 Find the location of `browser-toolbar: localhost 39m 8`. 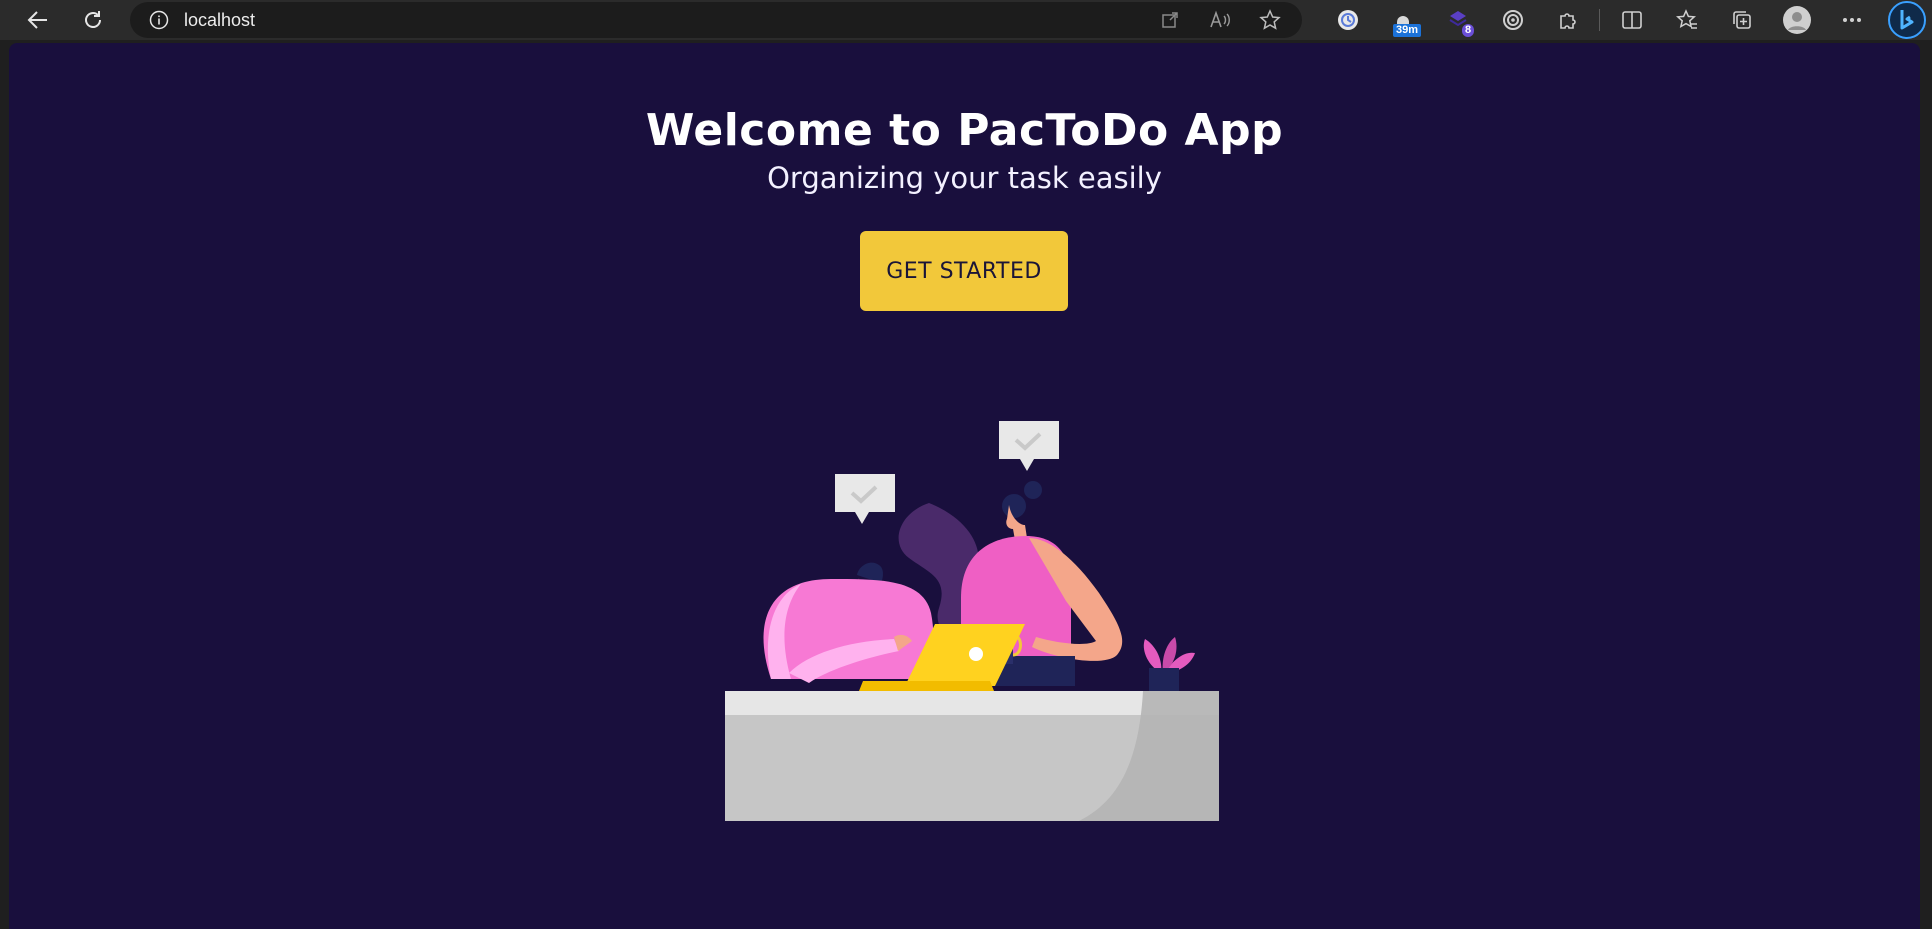

browser-toolbar: localhost 39m 8 is located at coordinates (966, 20).